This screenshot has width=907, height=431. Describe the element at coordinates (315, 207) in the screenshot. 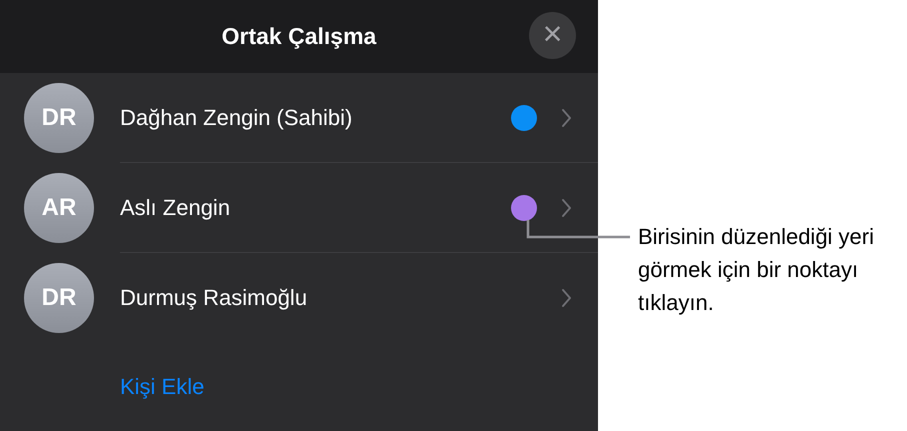

I see `participant-name: Aslı Zengin` at that location.